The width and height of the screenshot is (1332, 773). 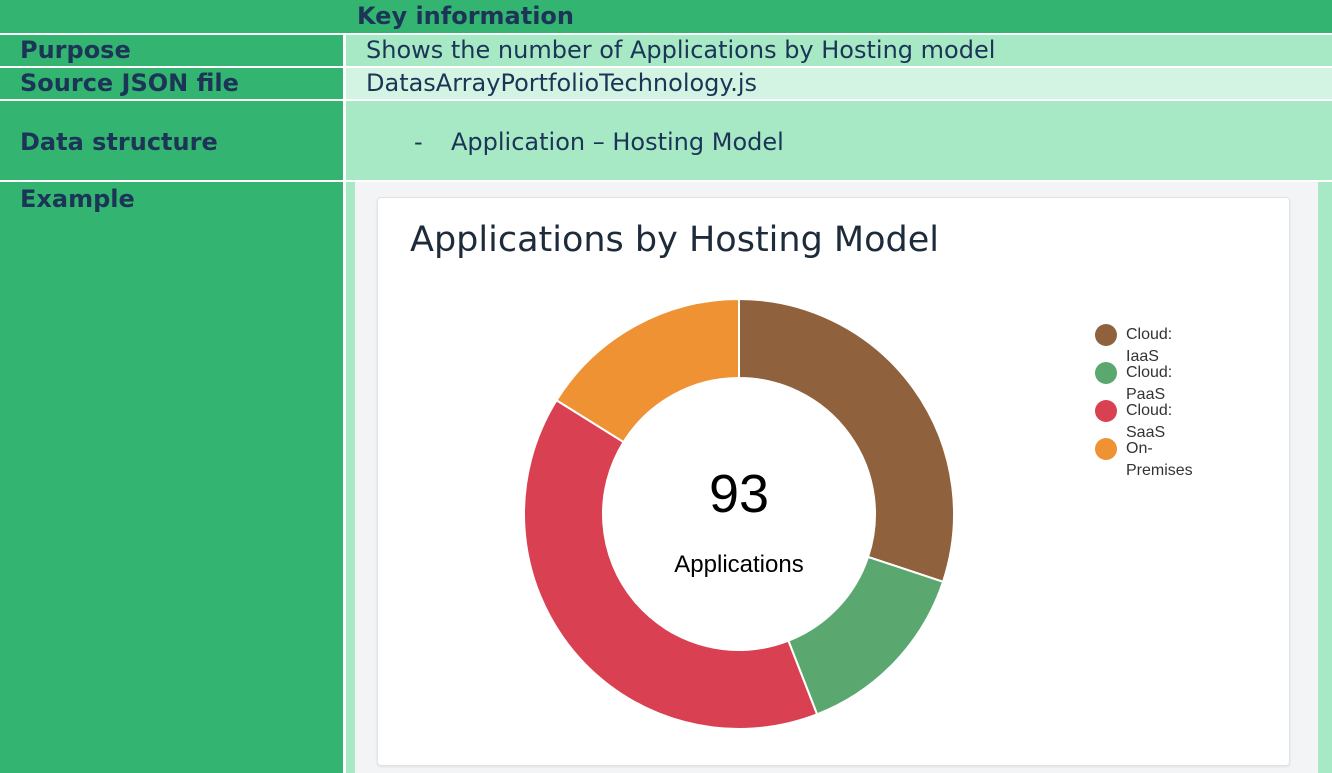 I want to click on structure-value-cell: - Application – Hosting Model, so click(x=839, y=140).